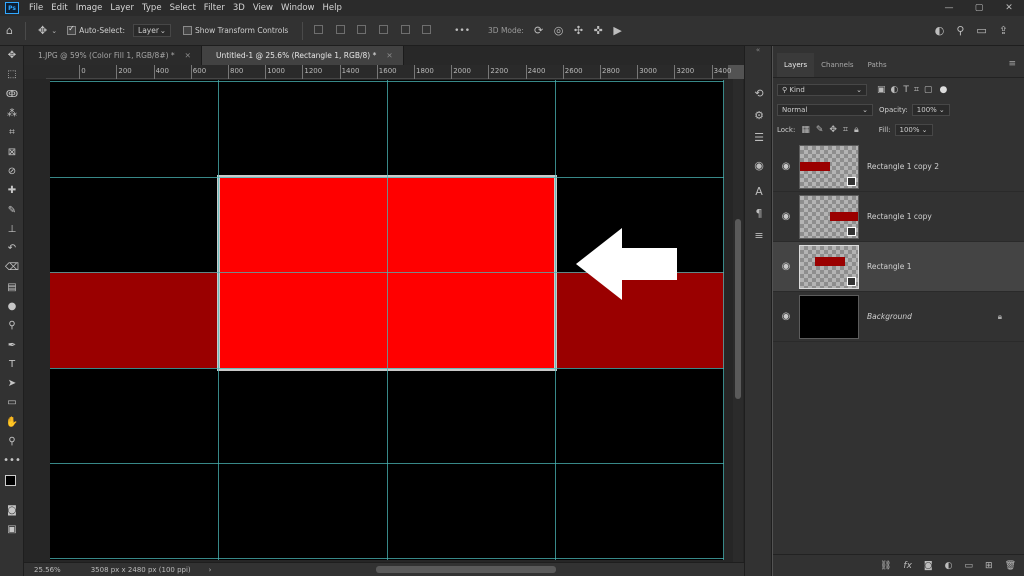  Describe the element at coordinates (898, 267) in the screenshot. I see `layer-row-selected: ◉ Rectangle 1` at that location.